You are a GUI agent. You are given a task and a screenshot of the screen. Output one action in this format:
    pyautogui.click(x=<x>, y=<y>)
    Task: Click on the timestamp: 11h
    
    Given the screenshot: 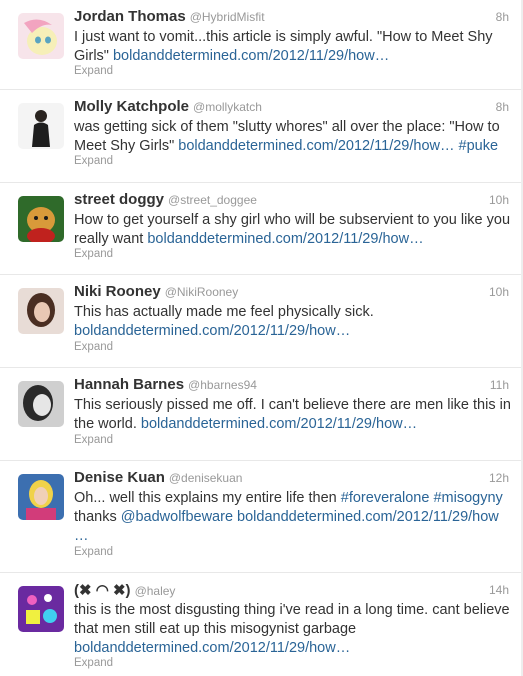 What is the action you would take?
    pyautogui.click(x=499, y=385)
    